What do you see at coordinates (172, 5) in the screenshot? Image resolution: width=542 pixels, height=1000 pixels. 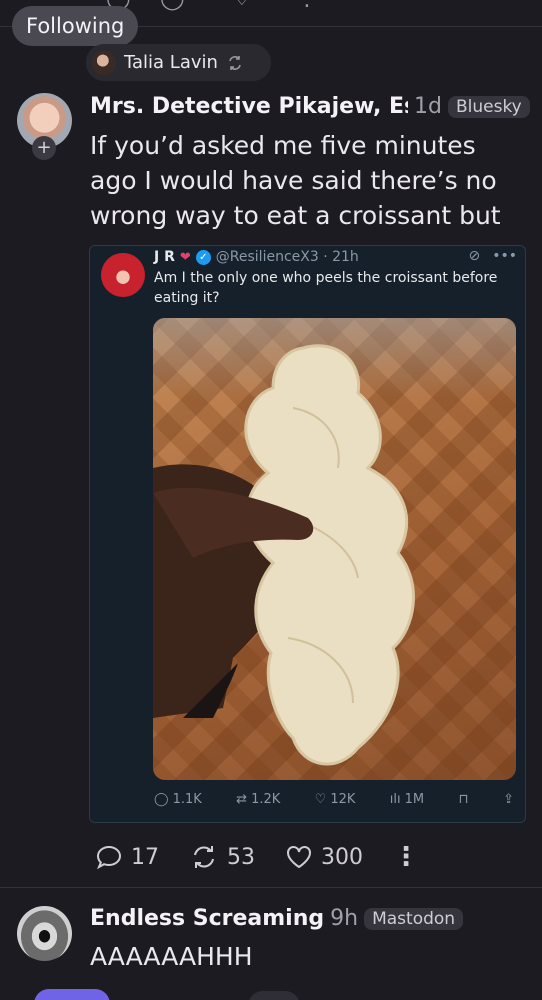 I see `repost-icon: ◯` at bounding box center [172, 5].